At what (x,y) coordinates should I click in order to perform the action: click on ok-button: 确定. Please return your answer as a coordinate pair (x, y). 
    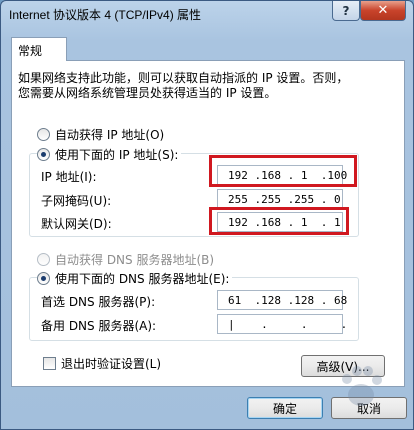
    Looking at the image, I should click on (285, 408).